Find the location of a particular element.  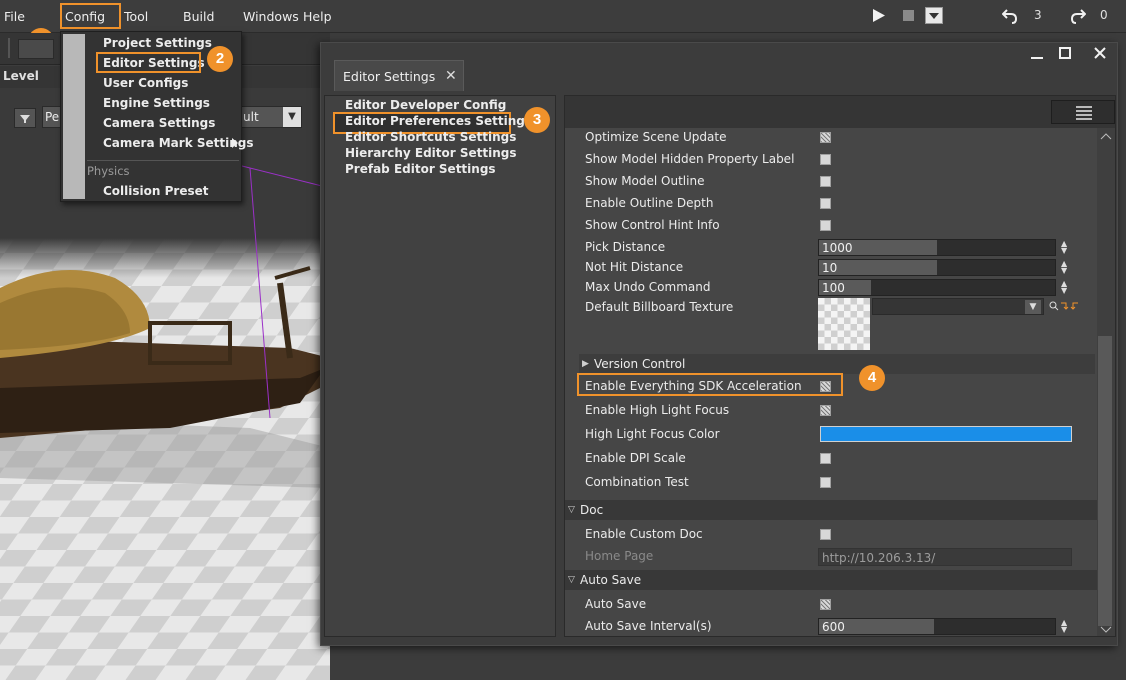

category-editor-shortcuts-settings: Editor Shortcuts Settings is located at coordinates (430, 137).